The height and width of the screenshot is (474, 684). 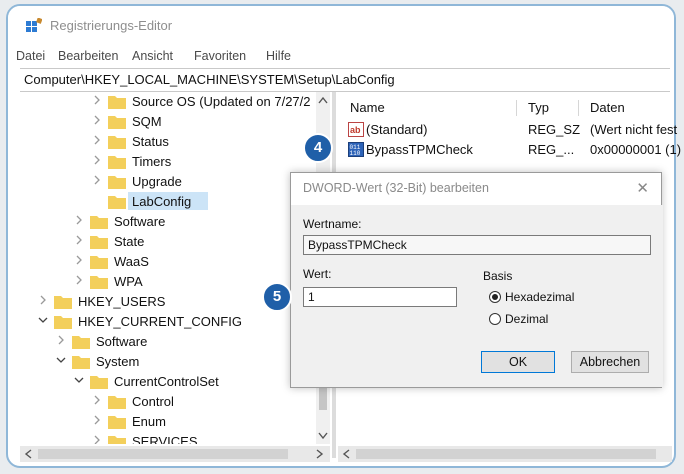 What do you see at coordinates (323, 436) in the screenshot?
I see `scroll-down-icon` at bounding box center [323, 436].